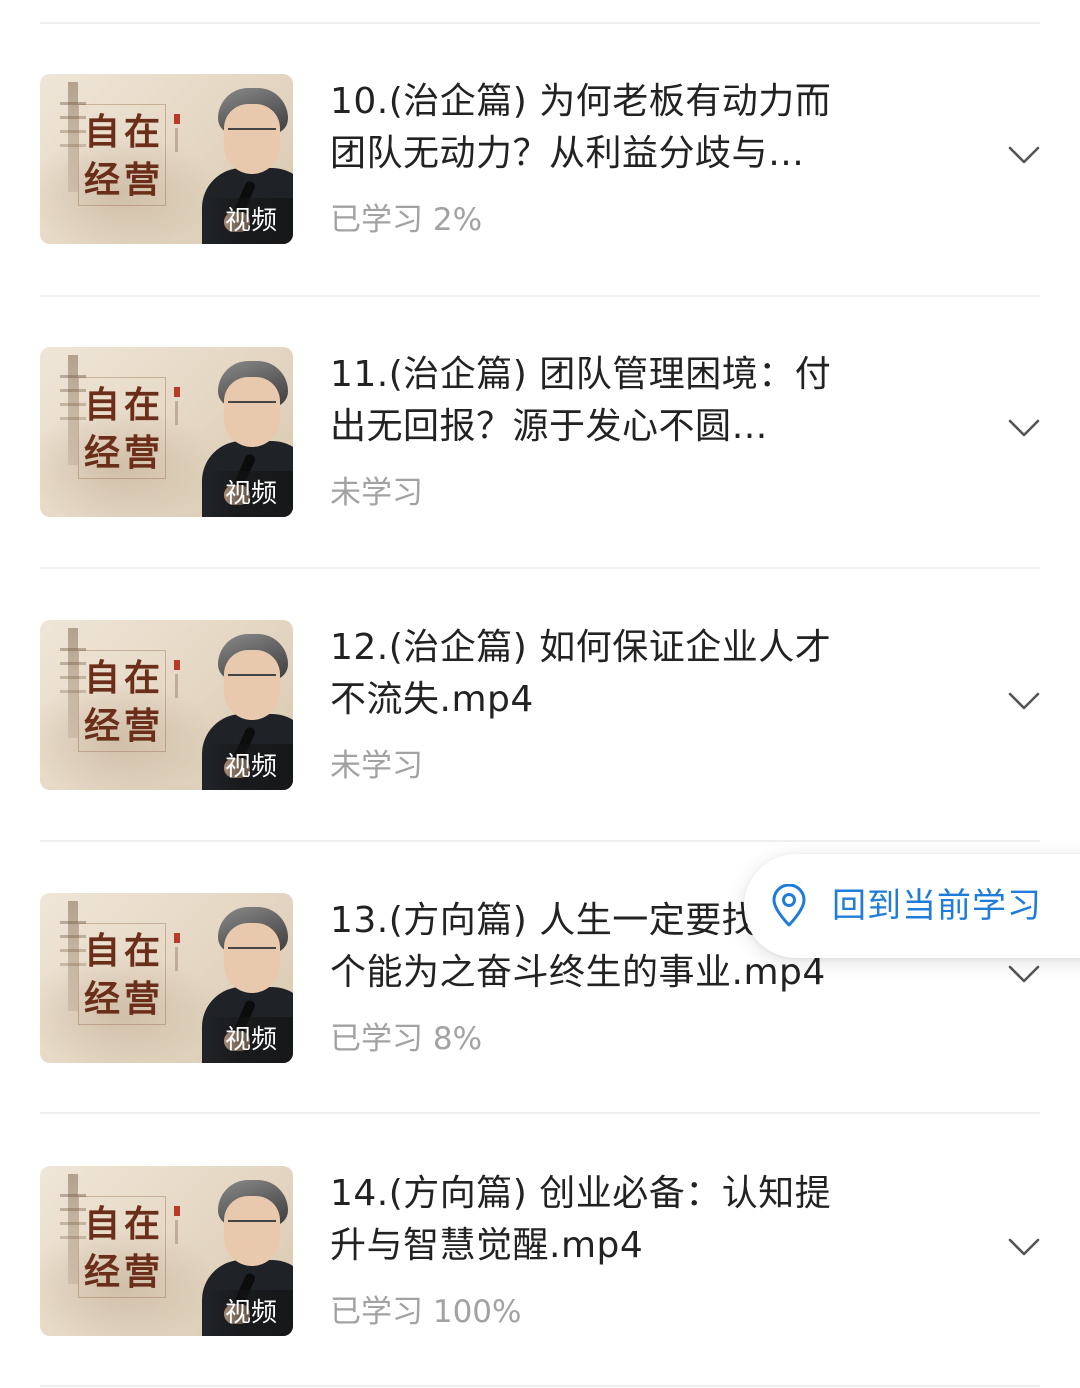  I want to click on course-title-line: 不流失.mp4, so click(432, 699).